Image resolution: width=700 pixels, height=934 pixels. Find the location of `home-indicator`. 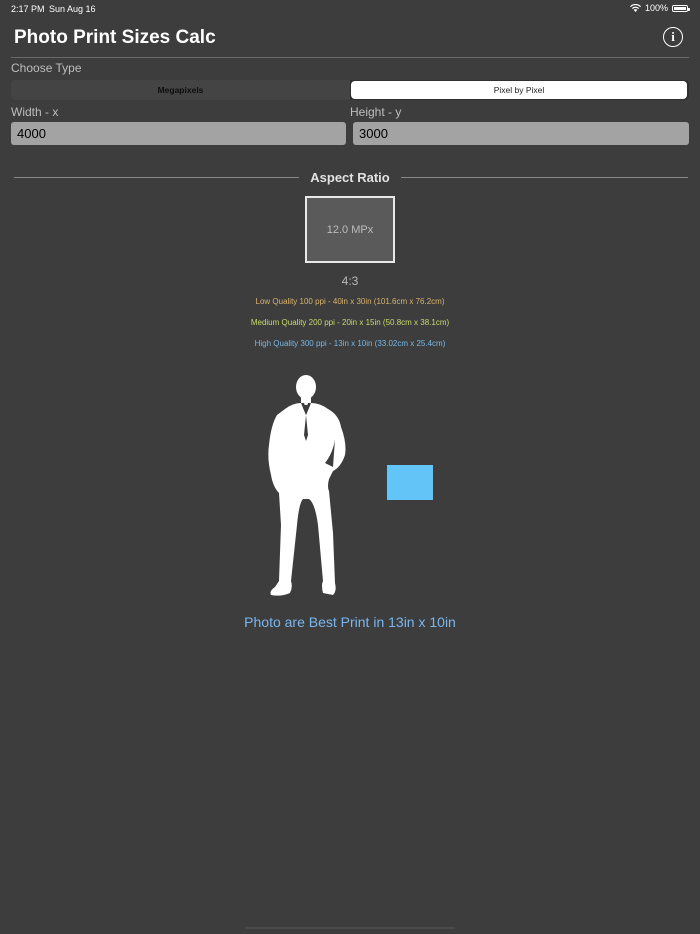

home-indicator is located at coordinates (350, 928).